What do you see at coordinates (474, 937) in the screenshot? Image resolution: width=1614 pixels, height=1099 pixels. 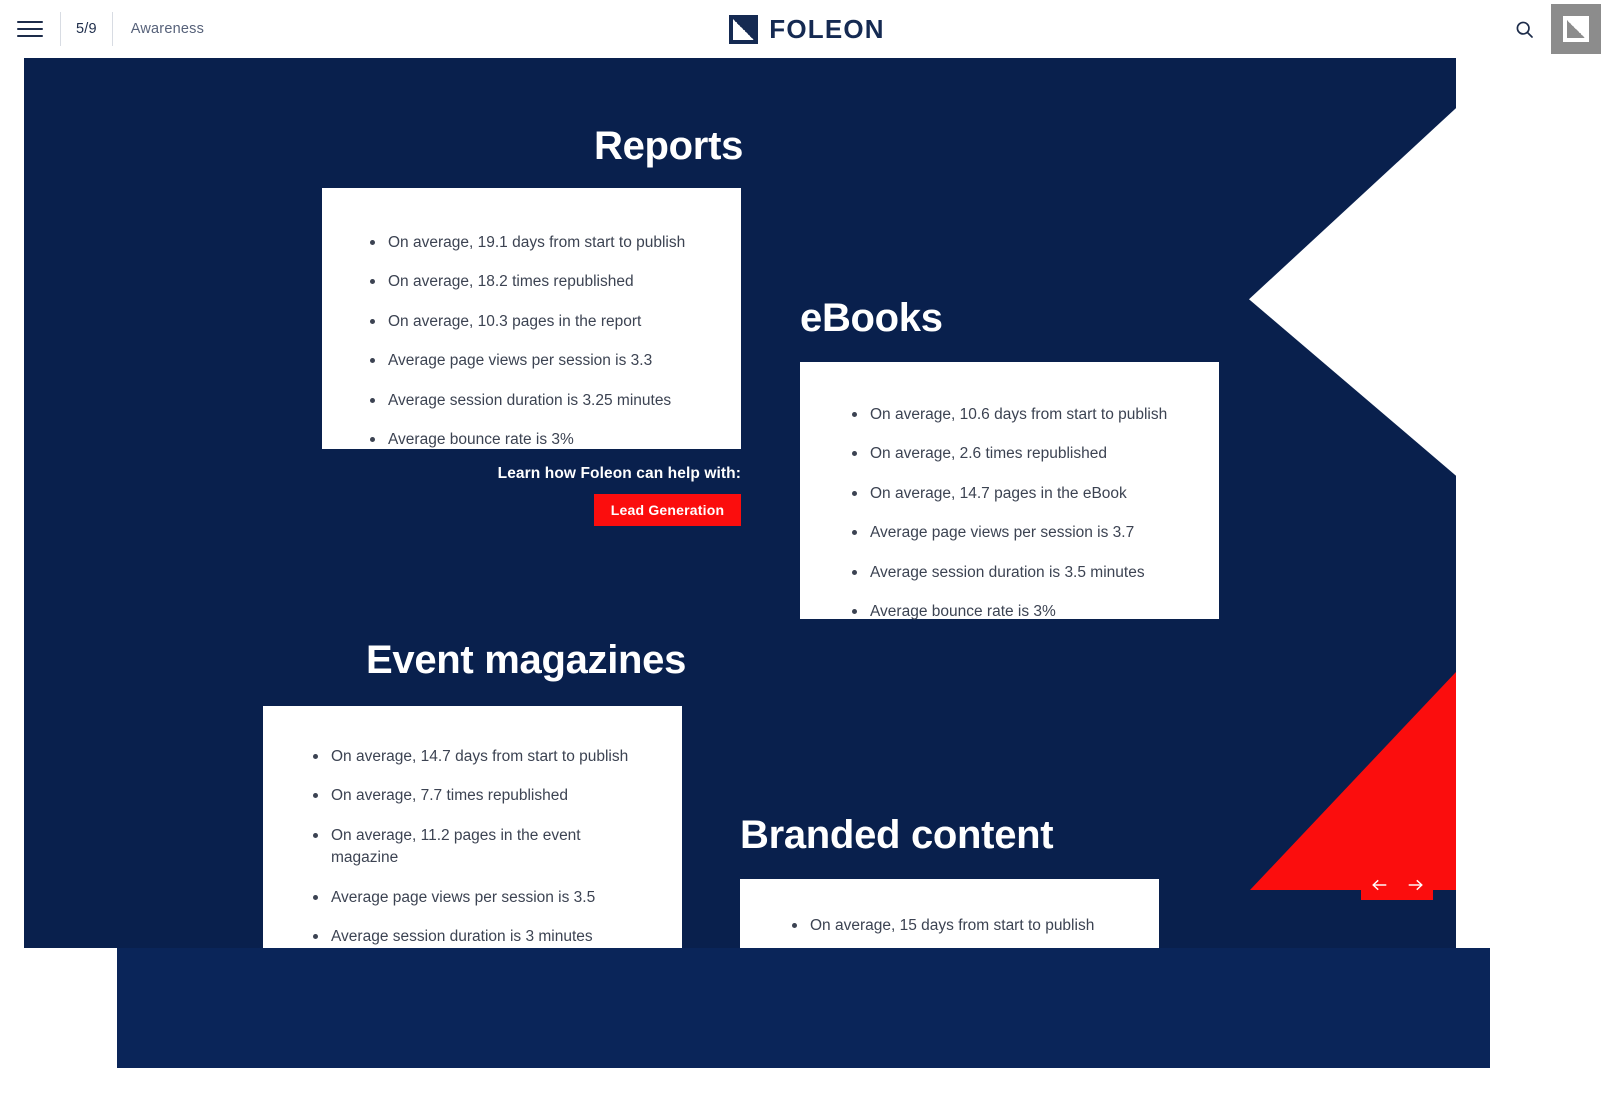 I see `list-item: Average session duration is 3 minutes` at bounding box center [474, 937].